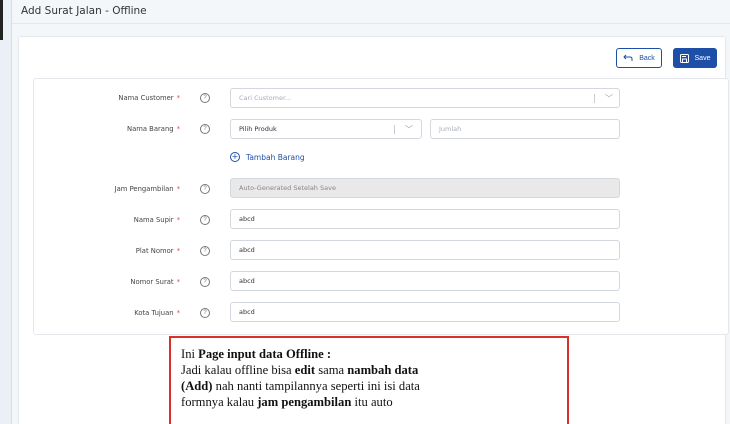 The width and height of the screenshot is (730, 424). What do you see at coordinates (149, 98) in the screenshot?
I see `customer-label: Nama Customer *` at bounding box center [149, 98].